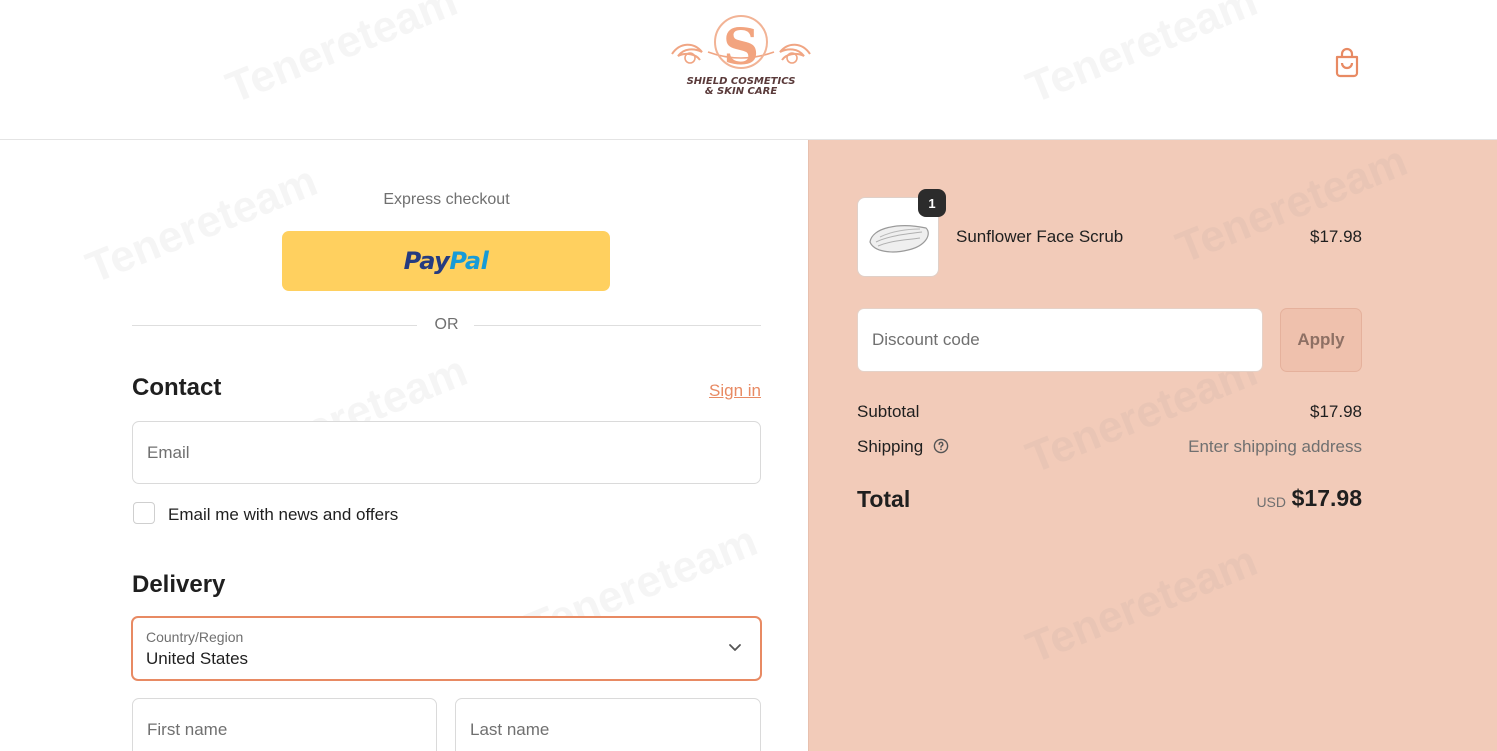 The width and height of the screenshot is (1497, 751). What do you see at coordinates (884, 499) in the screenshot?
I see `total-label: Total` at bounding box center [884, 499].